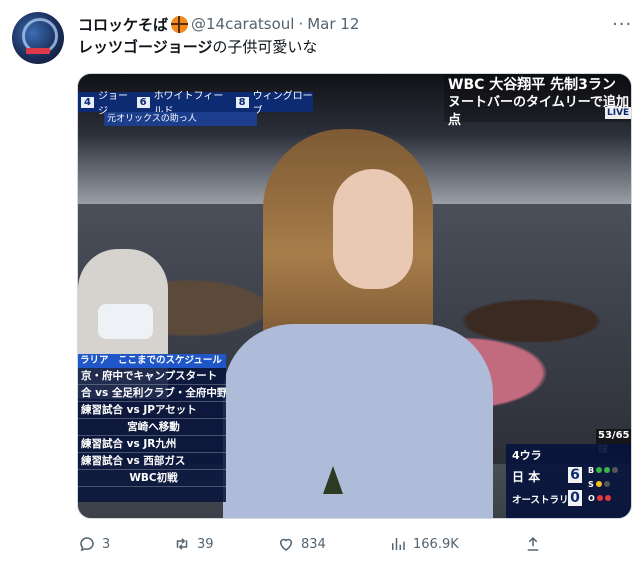 Image resolution: width=640 pixels, height=568 pixels. What do you see at coordinates (123, 24) in the screenshot?
I see `display-name: コロッケそば` at bounding box center [123, 24].